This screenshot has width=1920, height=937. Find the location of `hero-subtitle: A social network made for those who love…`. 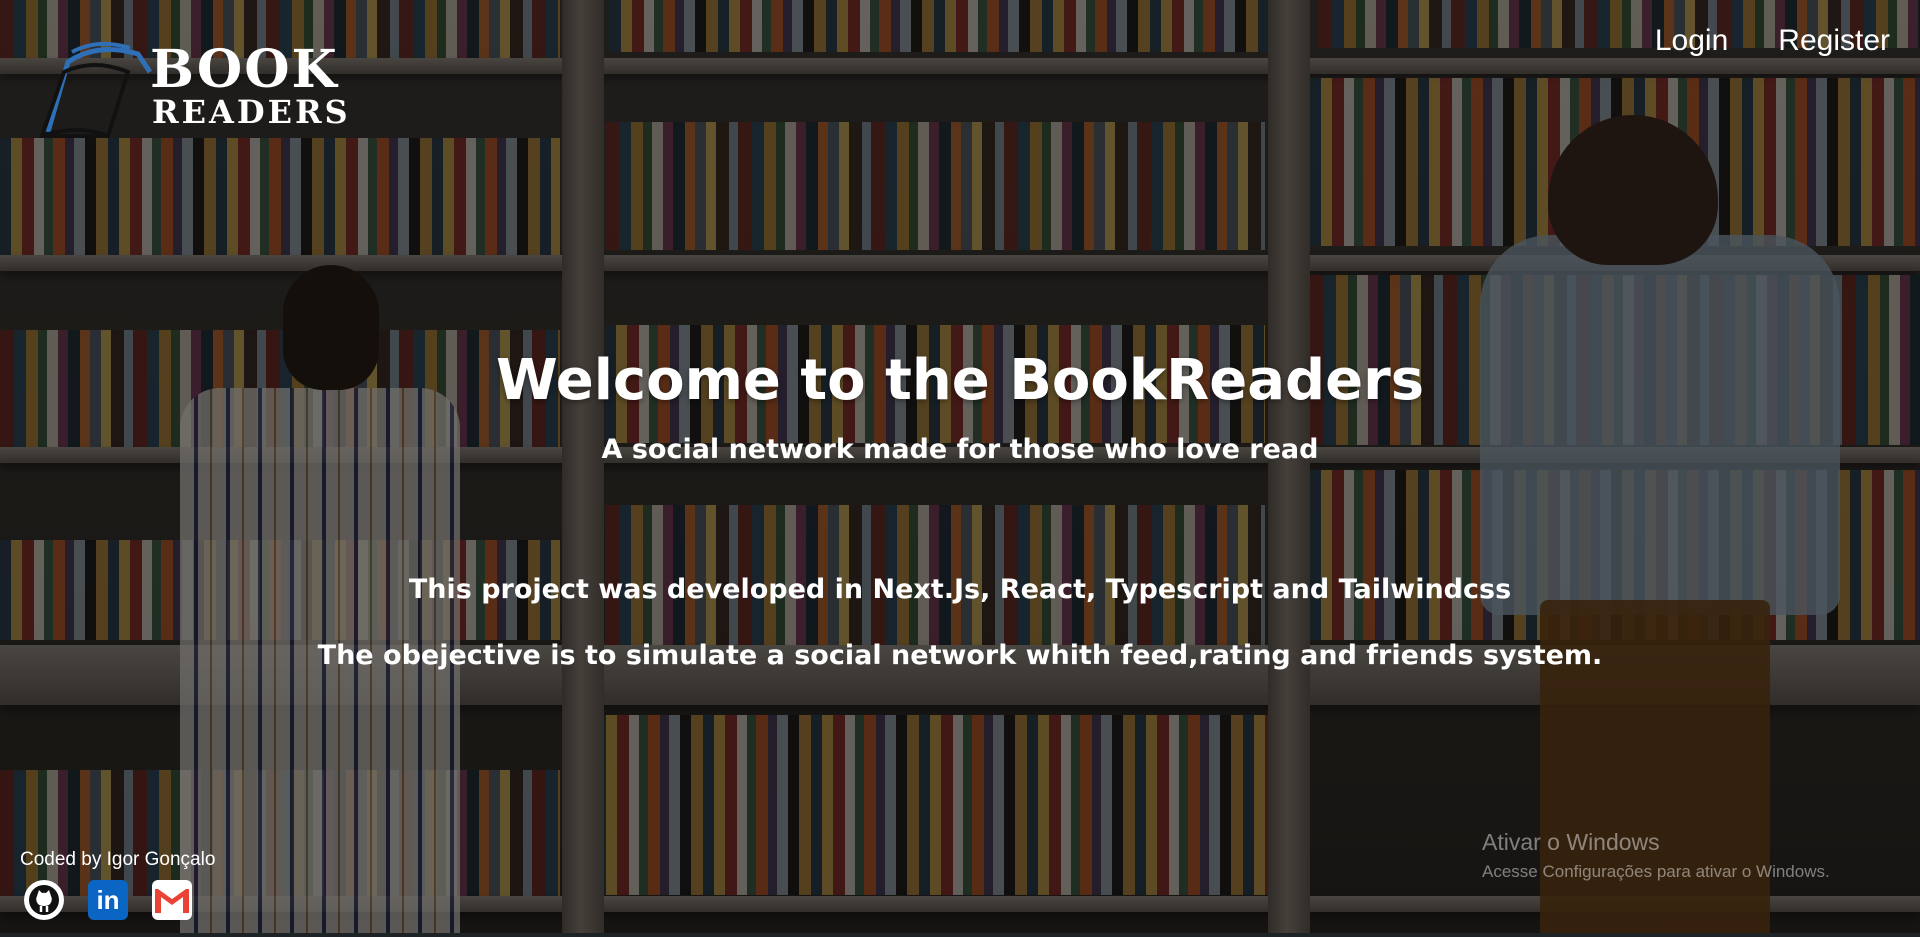

hero-subtitle: A social network made for those who love… is located at coordinates (960, 449).